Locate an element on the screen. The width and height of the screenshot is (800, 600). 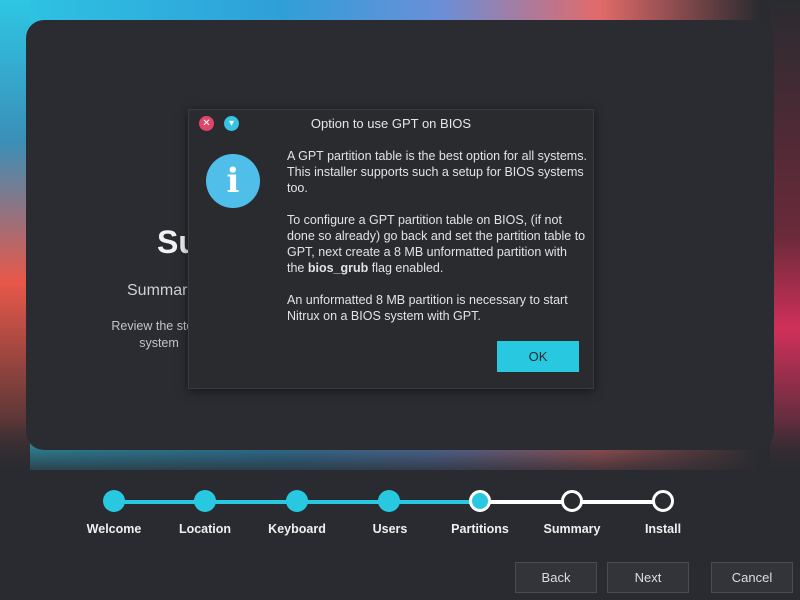
background-right-edge is located at coordinates (785, 235).